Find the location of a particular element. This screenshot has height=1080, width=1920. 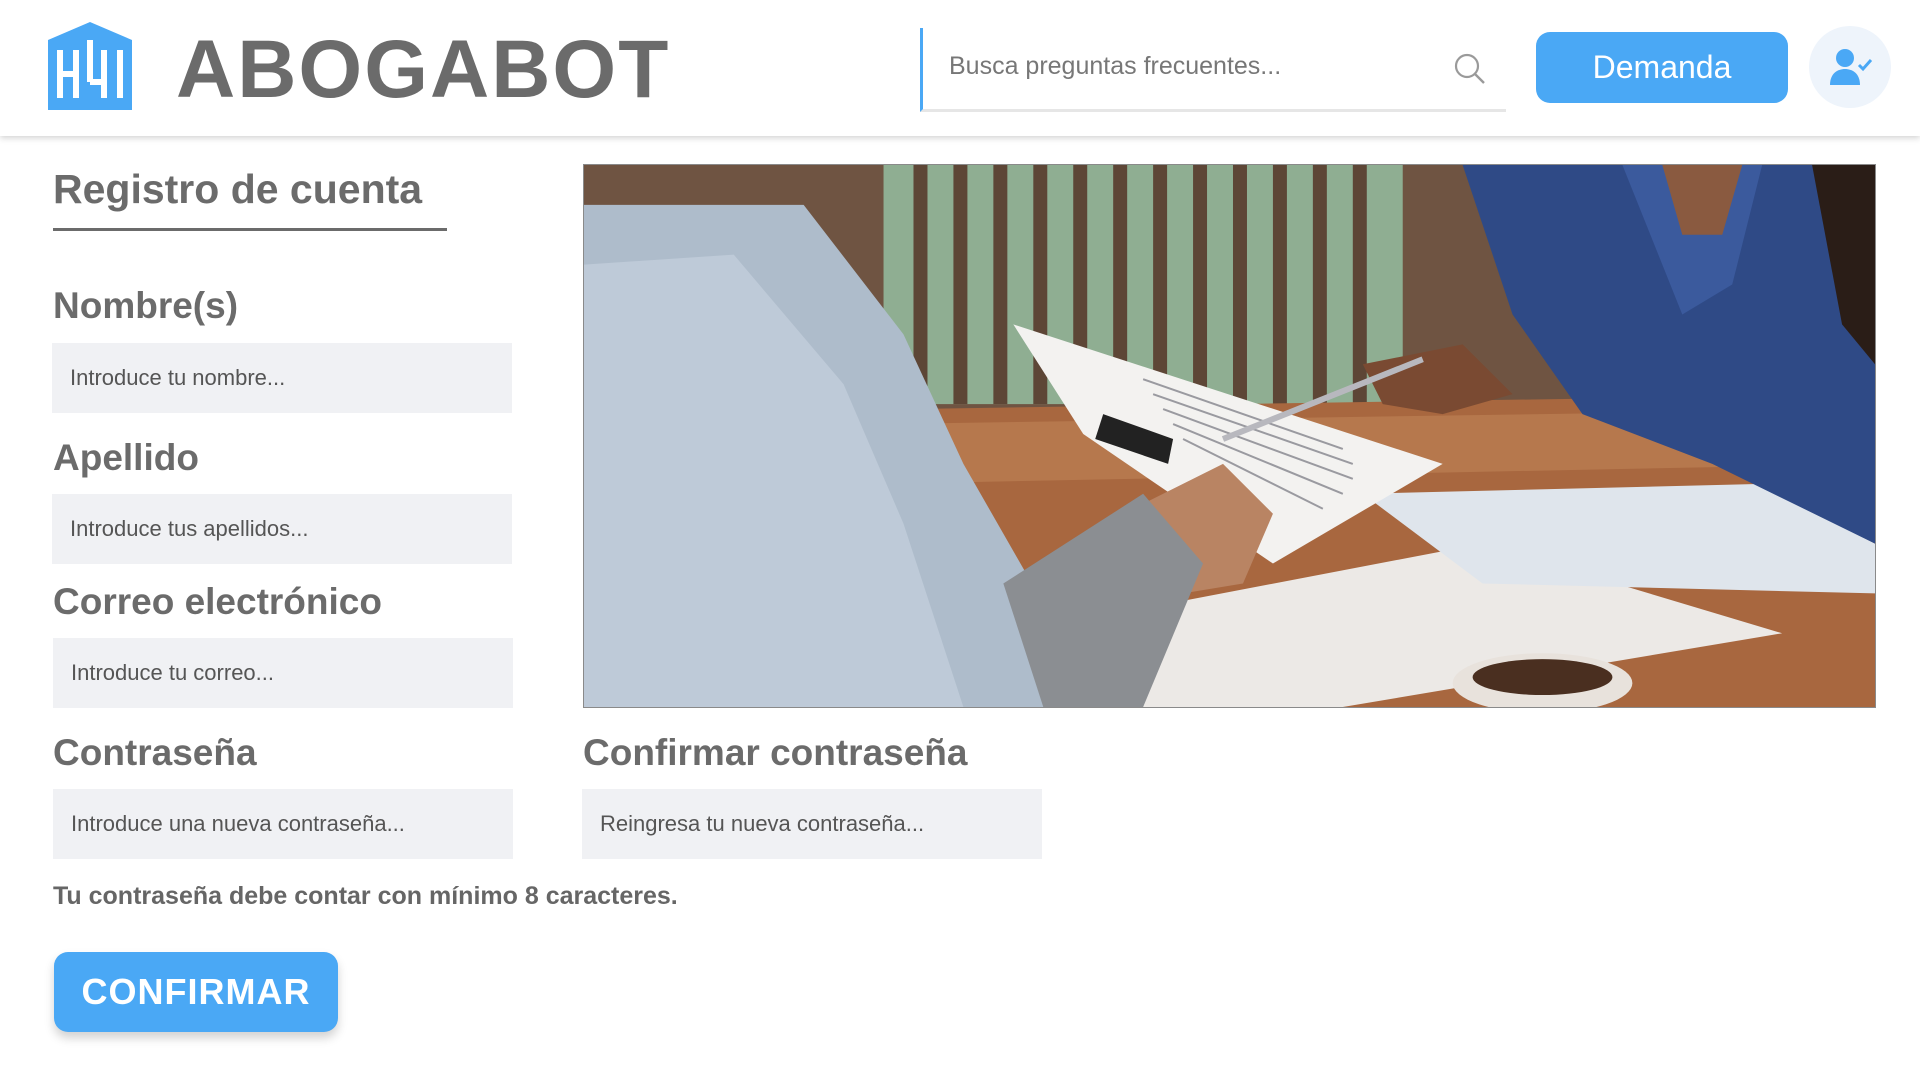

search-icon is located at coordinates (1470, 69).